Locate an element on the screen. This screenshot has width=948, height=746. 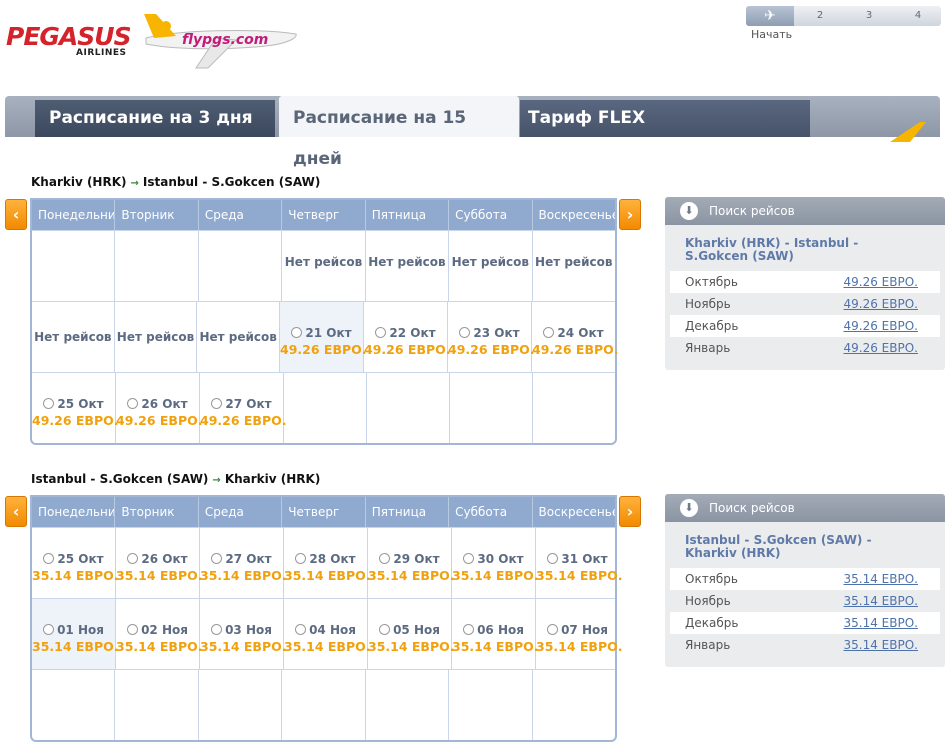
outbound-route-title: Kharkiv (HRK) → Istanbul - S.Gokcen (SAW) is located at coordinates (175, 182).